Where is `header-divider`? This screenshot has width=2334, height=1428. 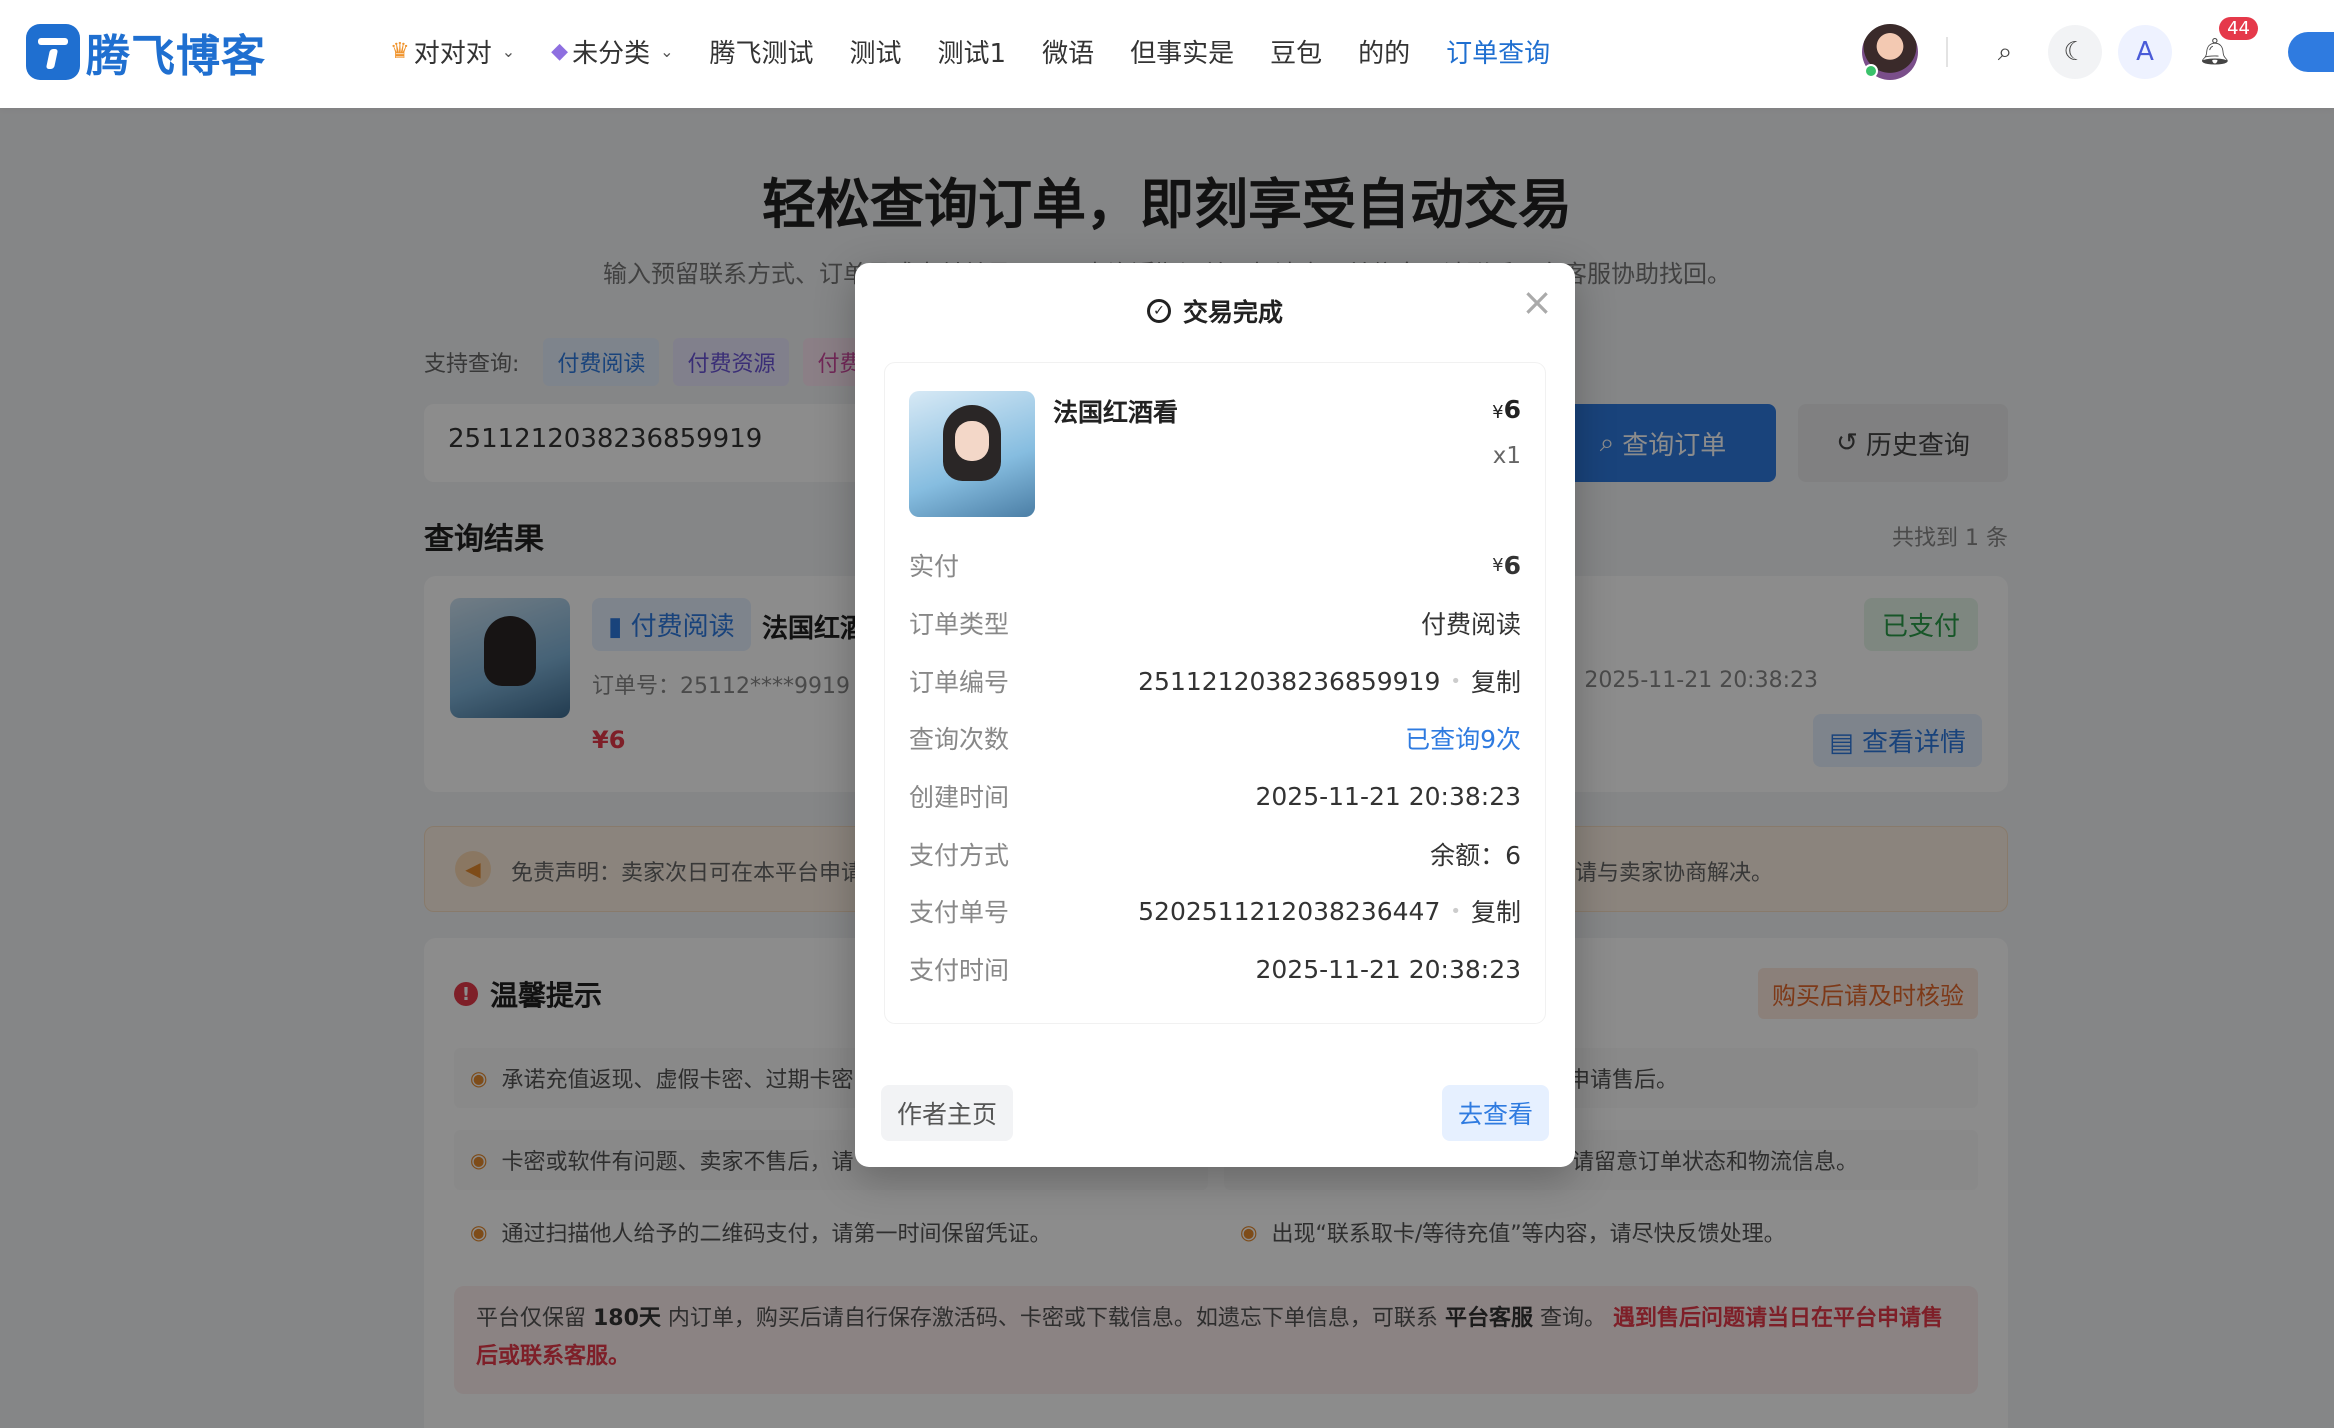 header-divider is located at coordinates (1947, 52).